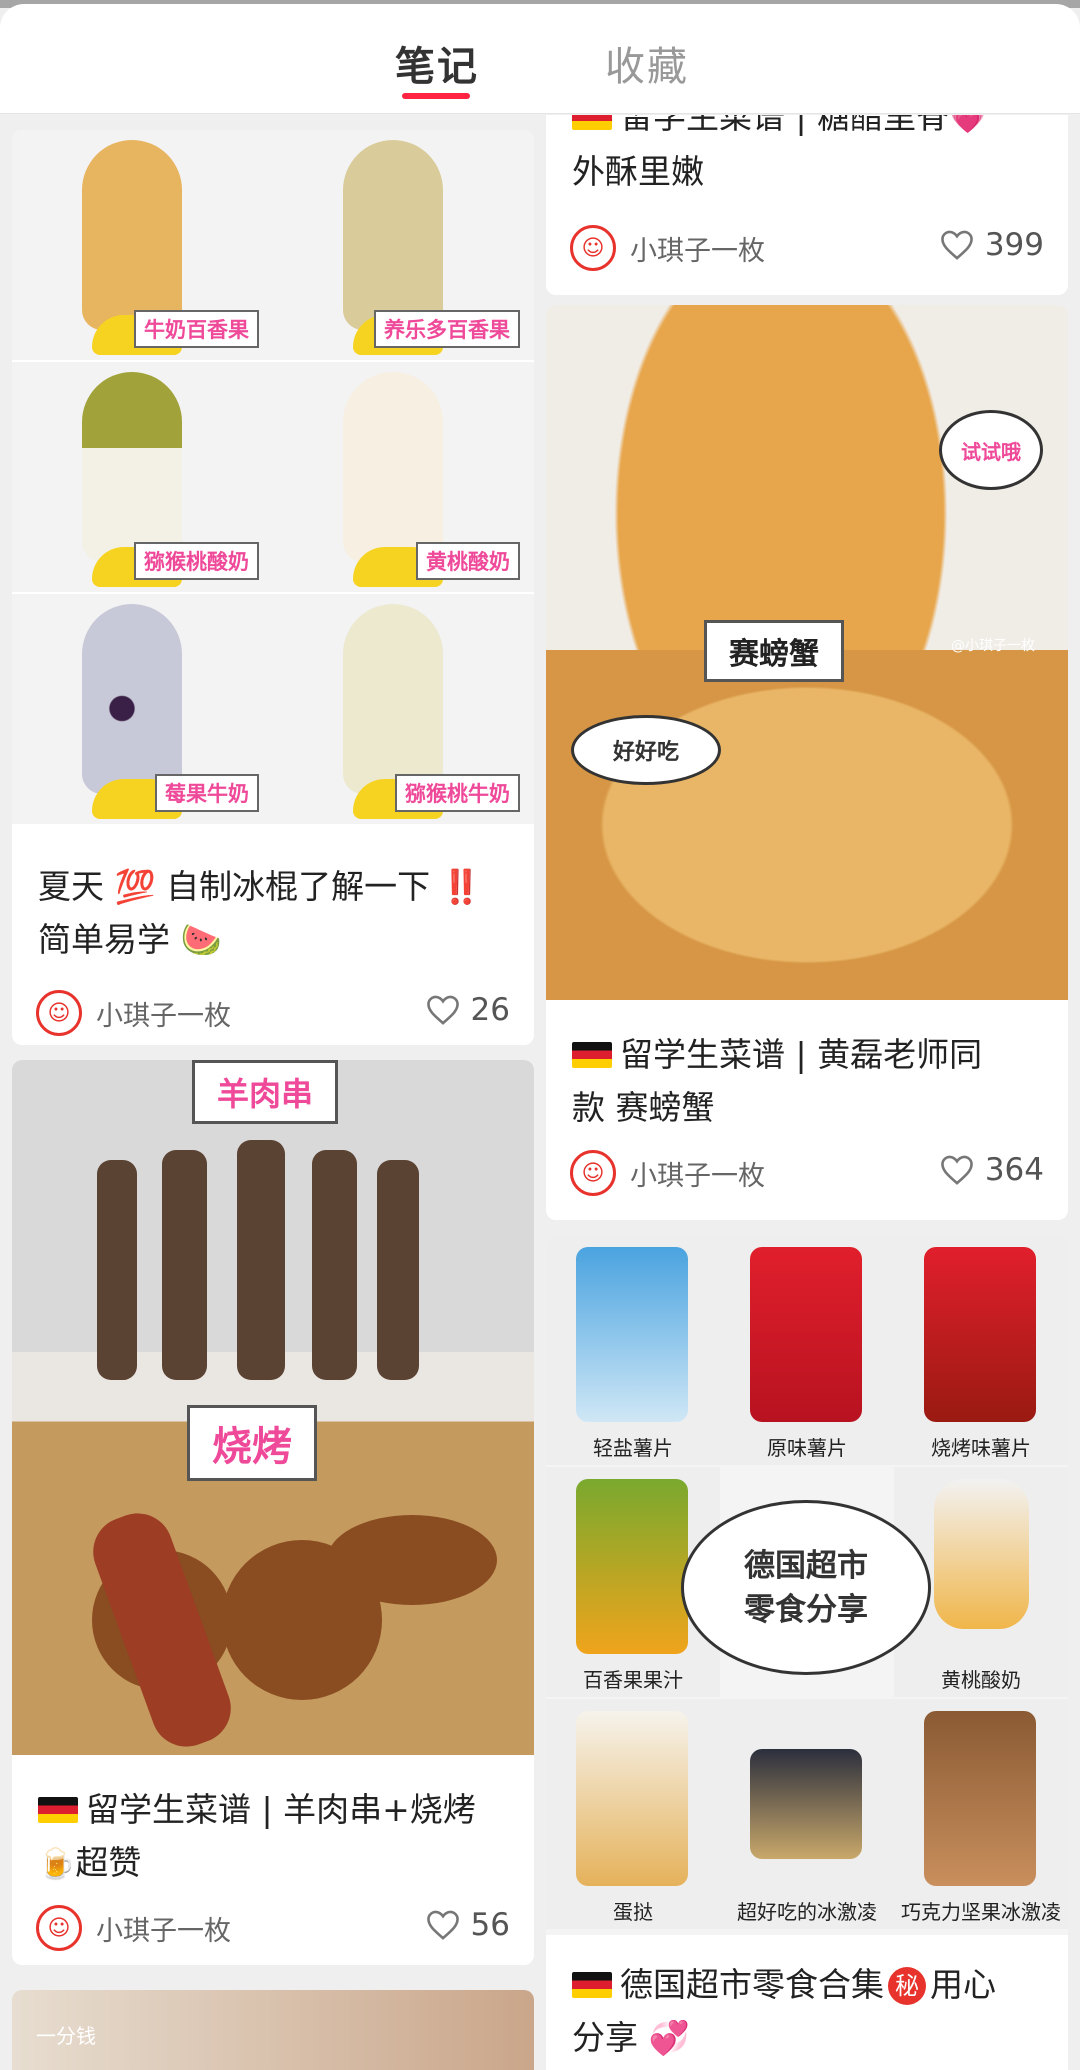 The width and height of the screenshot is (1080, 2070). What do you see at coordinates (968, 125) in the screenshot?
I see `heart-emoji-icon: 💗` at bounding box center [968, 125].